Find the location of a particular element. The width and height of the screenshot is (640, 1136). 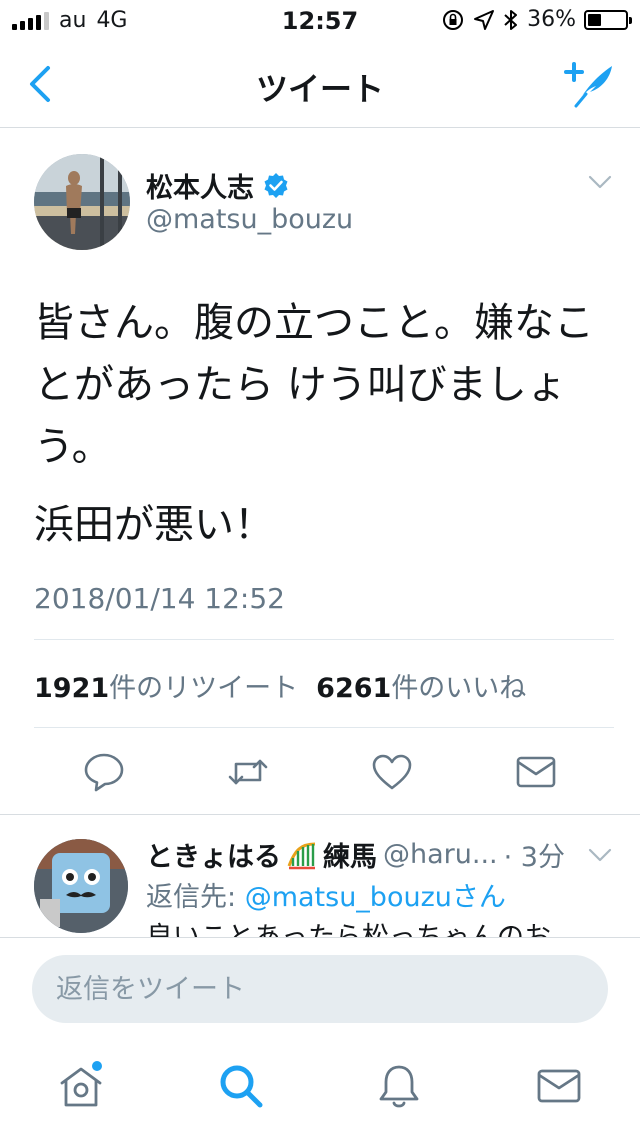

reply-author-name-suffix: 練馬 is located at coordinates (350, 854).